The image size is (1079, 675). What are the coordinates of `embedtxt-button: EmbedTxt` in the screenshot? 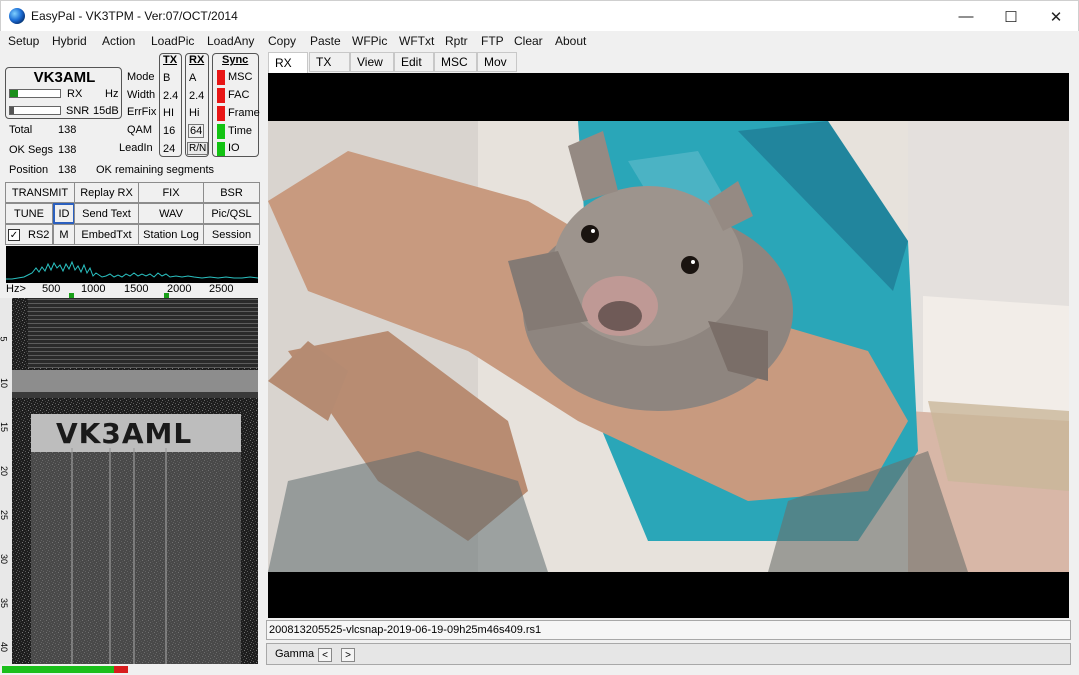 It's located at (106, 234).